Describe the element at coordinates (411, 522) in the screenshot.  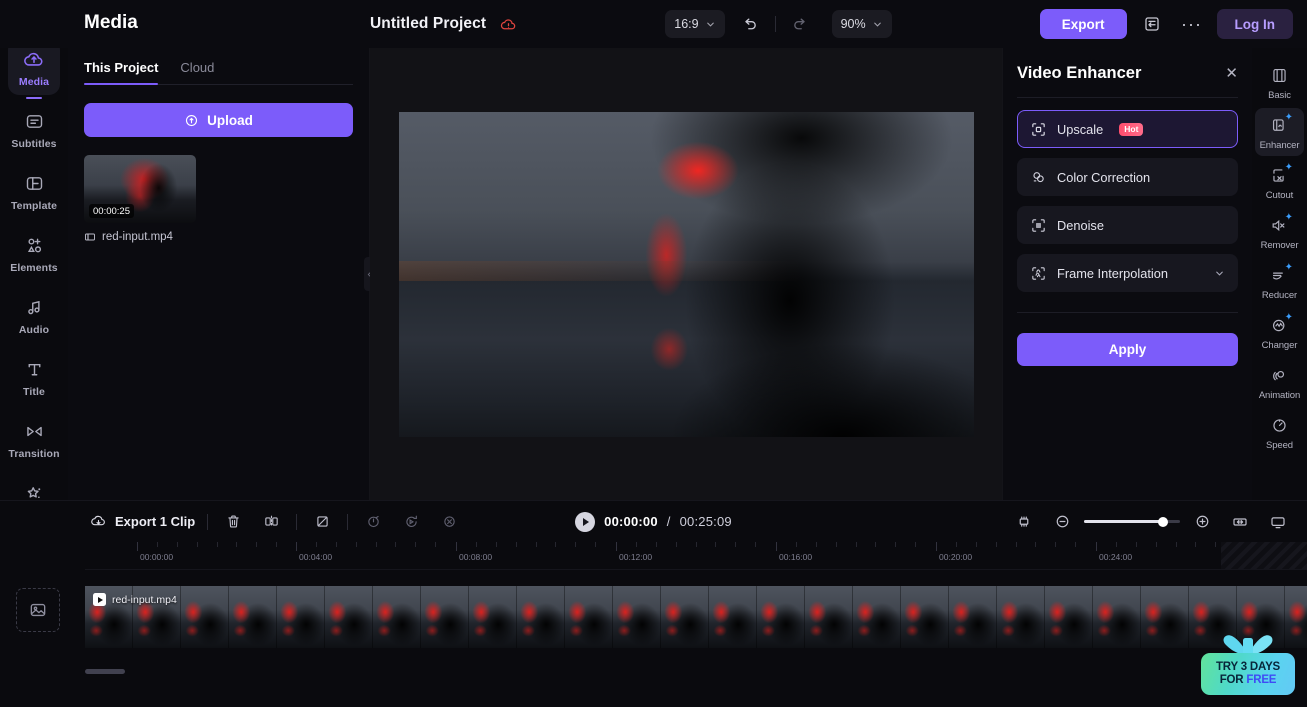
I see `reverse-icon` at that location.